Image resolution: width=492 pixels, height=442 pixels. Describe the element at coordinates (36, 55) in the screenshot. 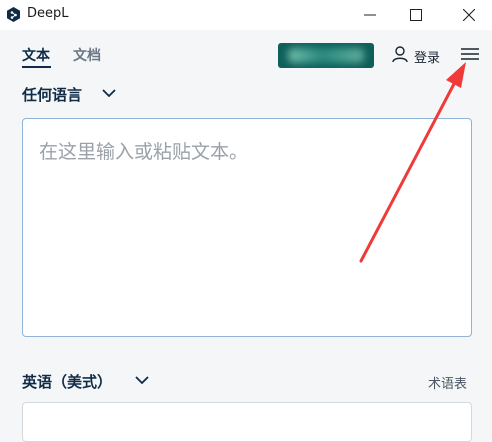

I see `tab-text: 文本` at that location.